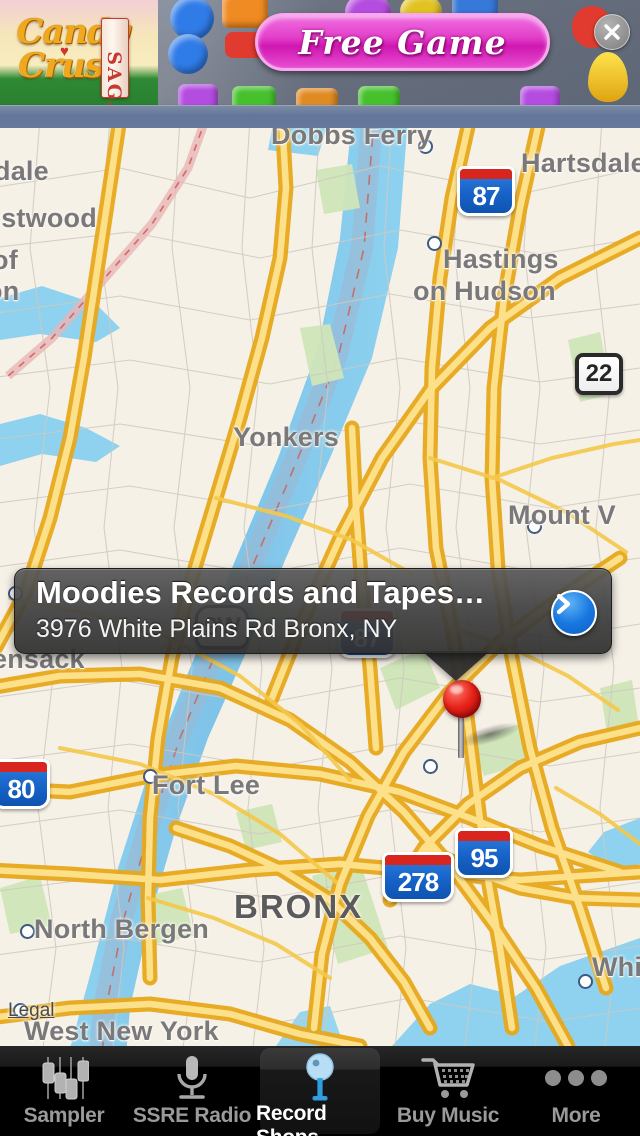 Image resolution: width=640 pixels, height=1136 pixels. What do you see at coordinates (64, 1078) in the screenshot?
I see `sliders-icon` at bounding box center [64, 1078].